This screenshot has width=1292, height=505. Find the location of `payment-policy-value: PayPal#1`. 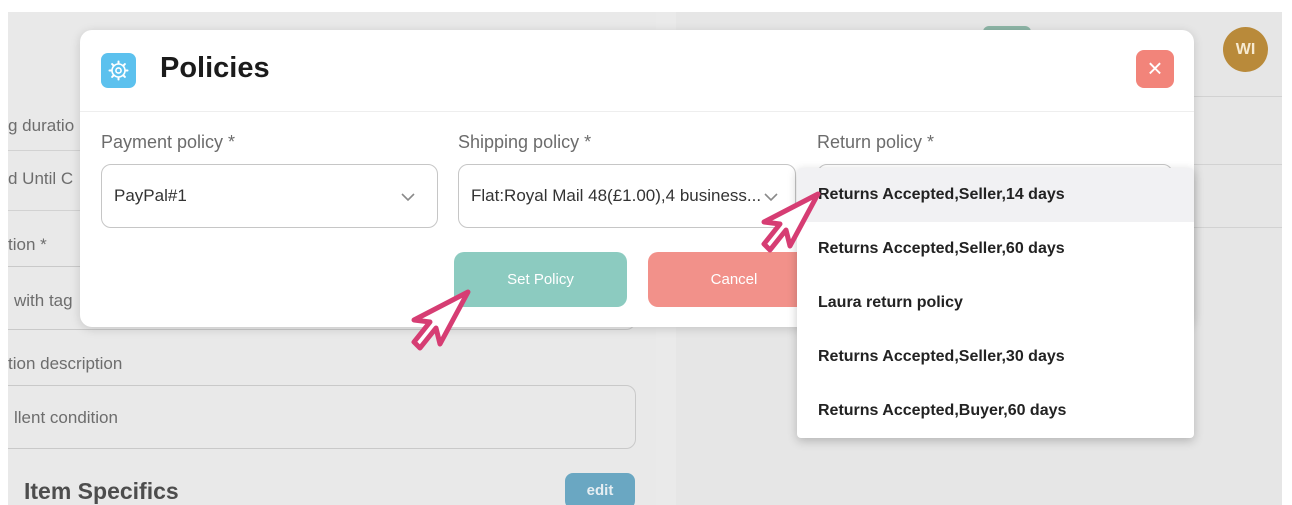

payment-policy-value: PayPal#1 is located at coordinates (150, 195).